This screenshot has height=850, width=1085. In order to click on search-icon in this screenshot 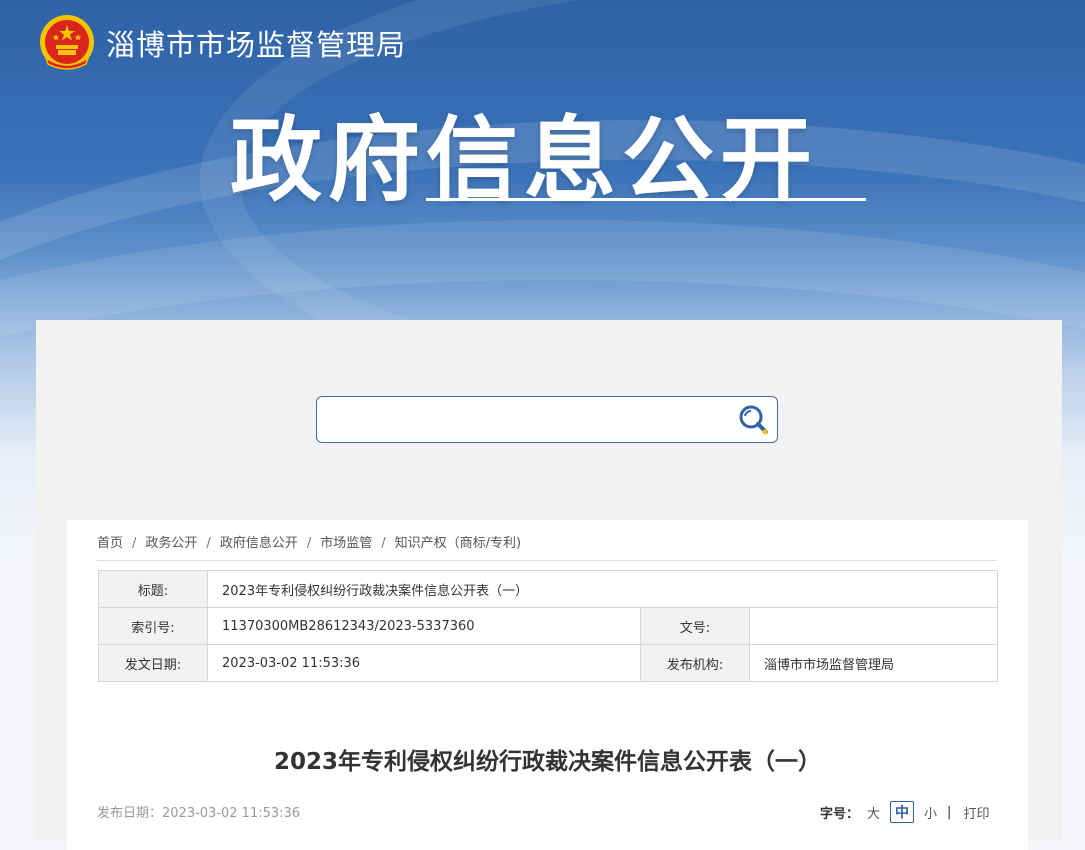, I will do `click(754, 420)`.